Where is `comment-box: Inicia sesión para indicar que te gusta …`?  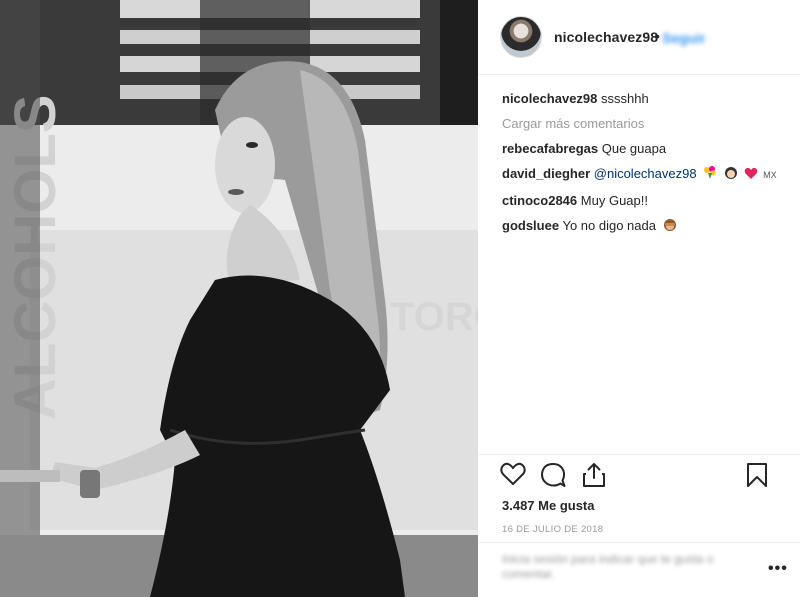
comment-box: Inicia sesión para indicar que te gusta … is located at coordinates (639, 569).